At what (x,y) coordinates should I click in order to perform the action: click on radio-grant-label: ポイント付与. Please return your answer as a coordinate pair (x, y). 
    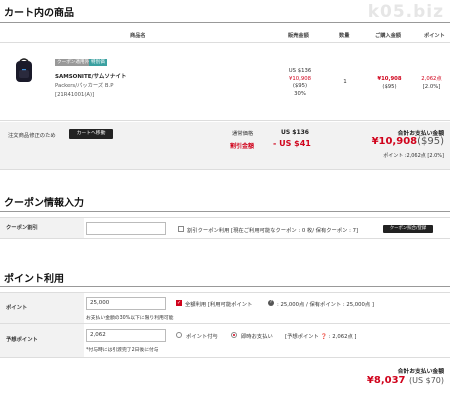
    Looking at the image, I should click on (202, 337).